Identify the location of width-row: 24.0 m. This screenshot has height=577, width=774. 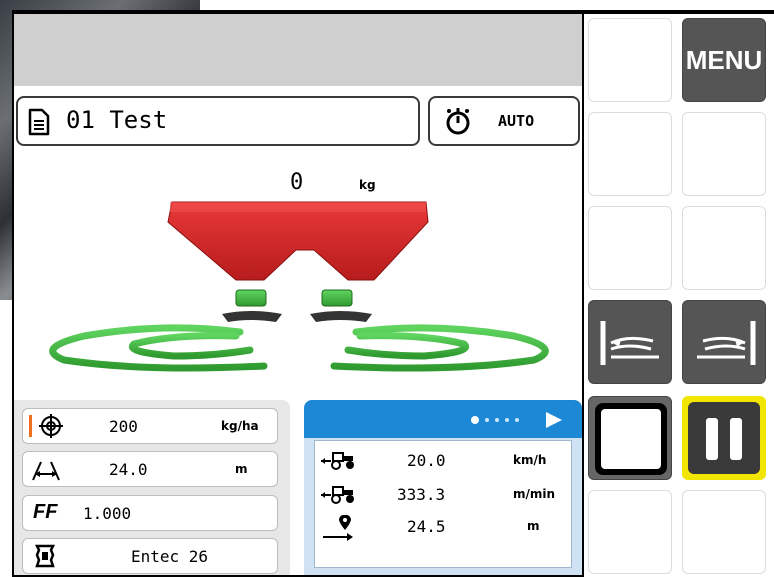
(150, 469).